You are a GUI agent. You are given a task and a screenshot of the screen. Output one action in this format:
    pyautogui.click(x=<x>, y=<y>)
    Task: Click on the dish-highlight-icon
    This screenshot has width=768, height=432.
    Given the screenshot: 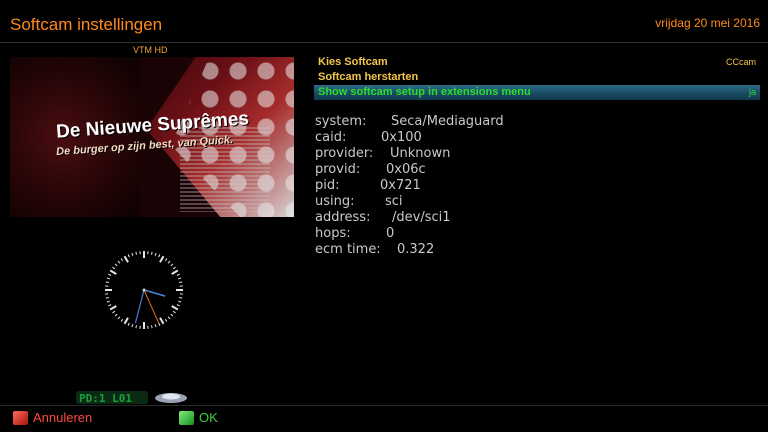 What is the action you would take?
    pyautogui.click(x=171, y=396)
    